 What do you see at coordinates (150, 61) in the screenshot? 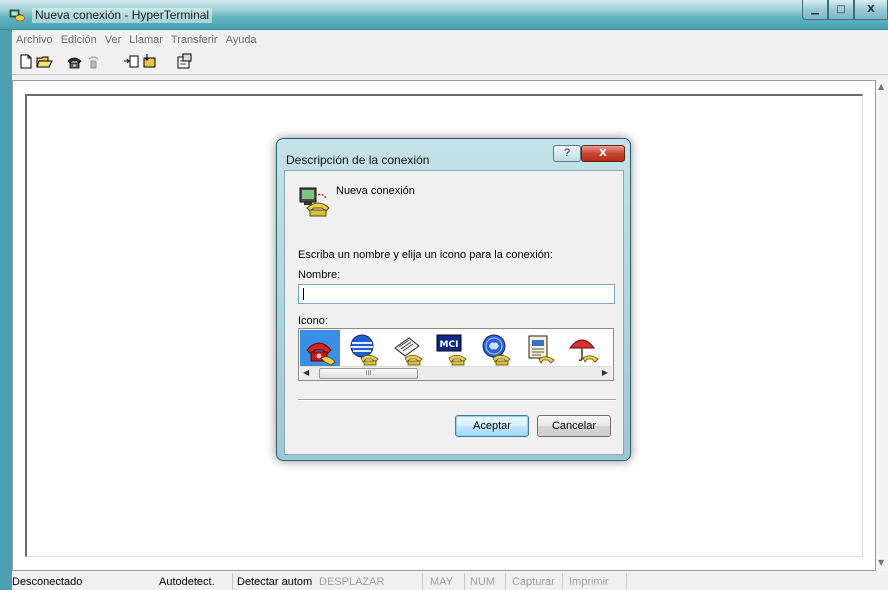
I see `receive-icon` at bounding box center [150, 61].